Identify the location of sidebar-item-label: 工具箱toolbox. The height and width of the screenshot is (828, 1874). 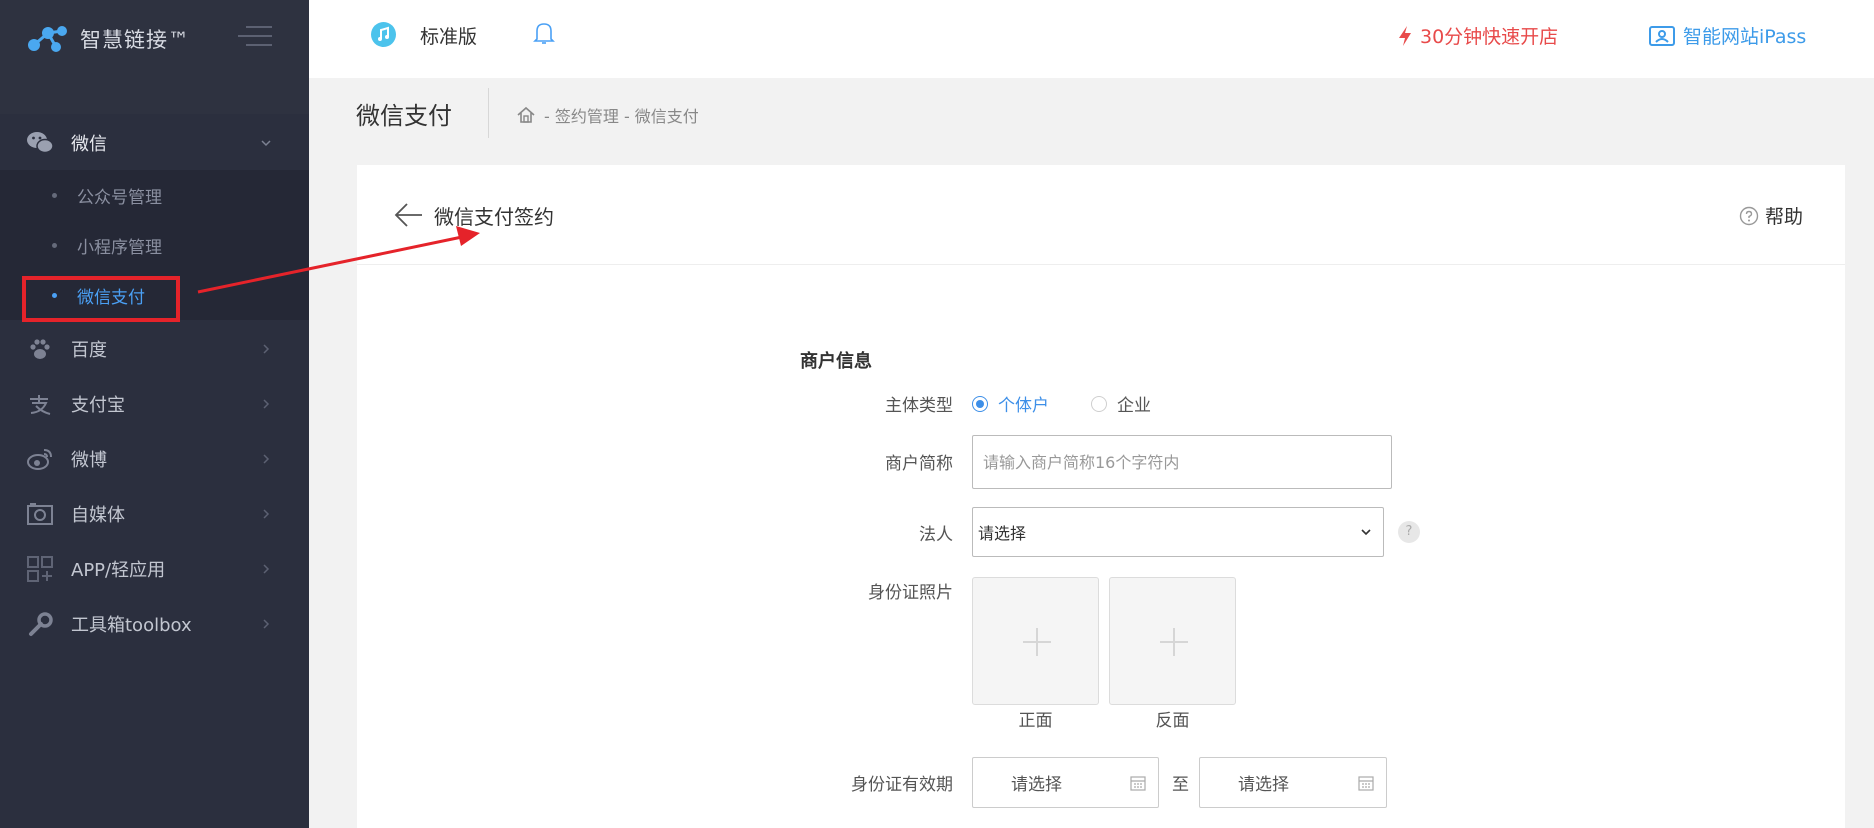
(131, 625).